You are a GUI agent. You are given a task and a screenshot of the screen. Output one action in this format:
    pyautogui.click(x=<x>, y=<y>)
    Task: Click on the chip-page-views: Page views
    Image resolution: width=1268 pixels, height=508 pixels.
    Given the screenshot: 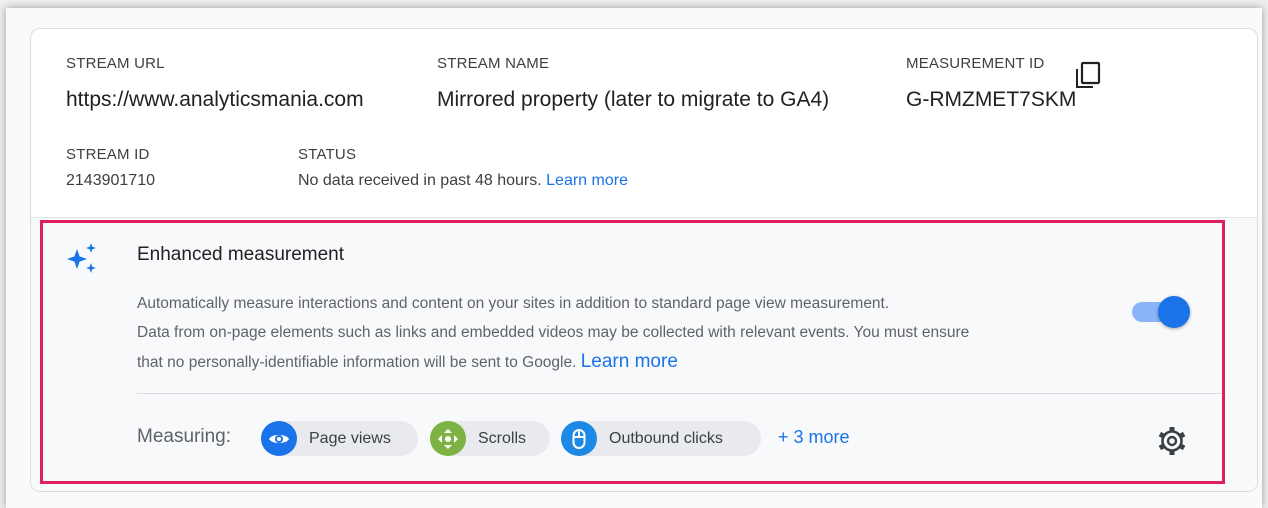 What is the action you would take?
    pyautogui.click(x=339, y=438)
    